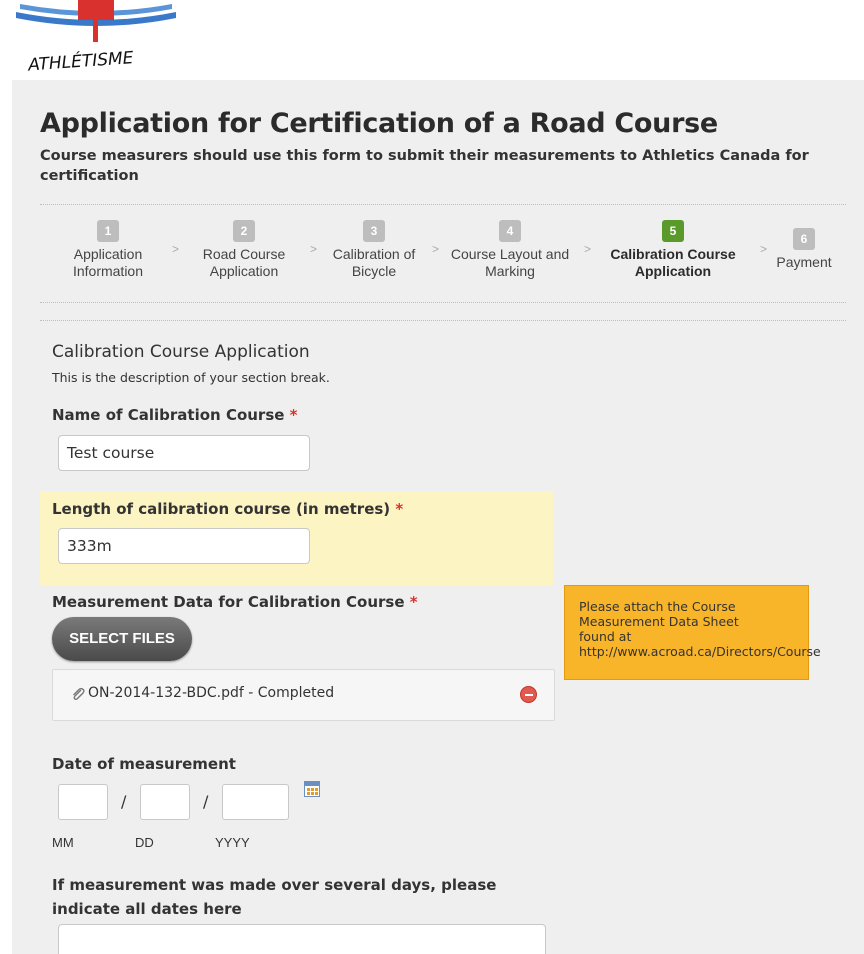 The width and height of the screenshot is (864, 954). I want to click on name-field-label: Name of Calibration Course *, so click(175, 415).